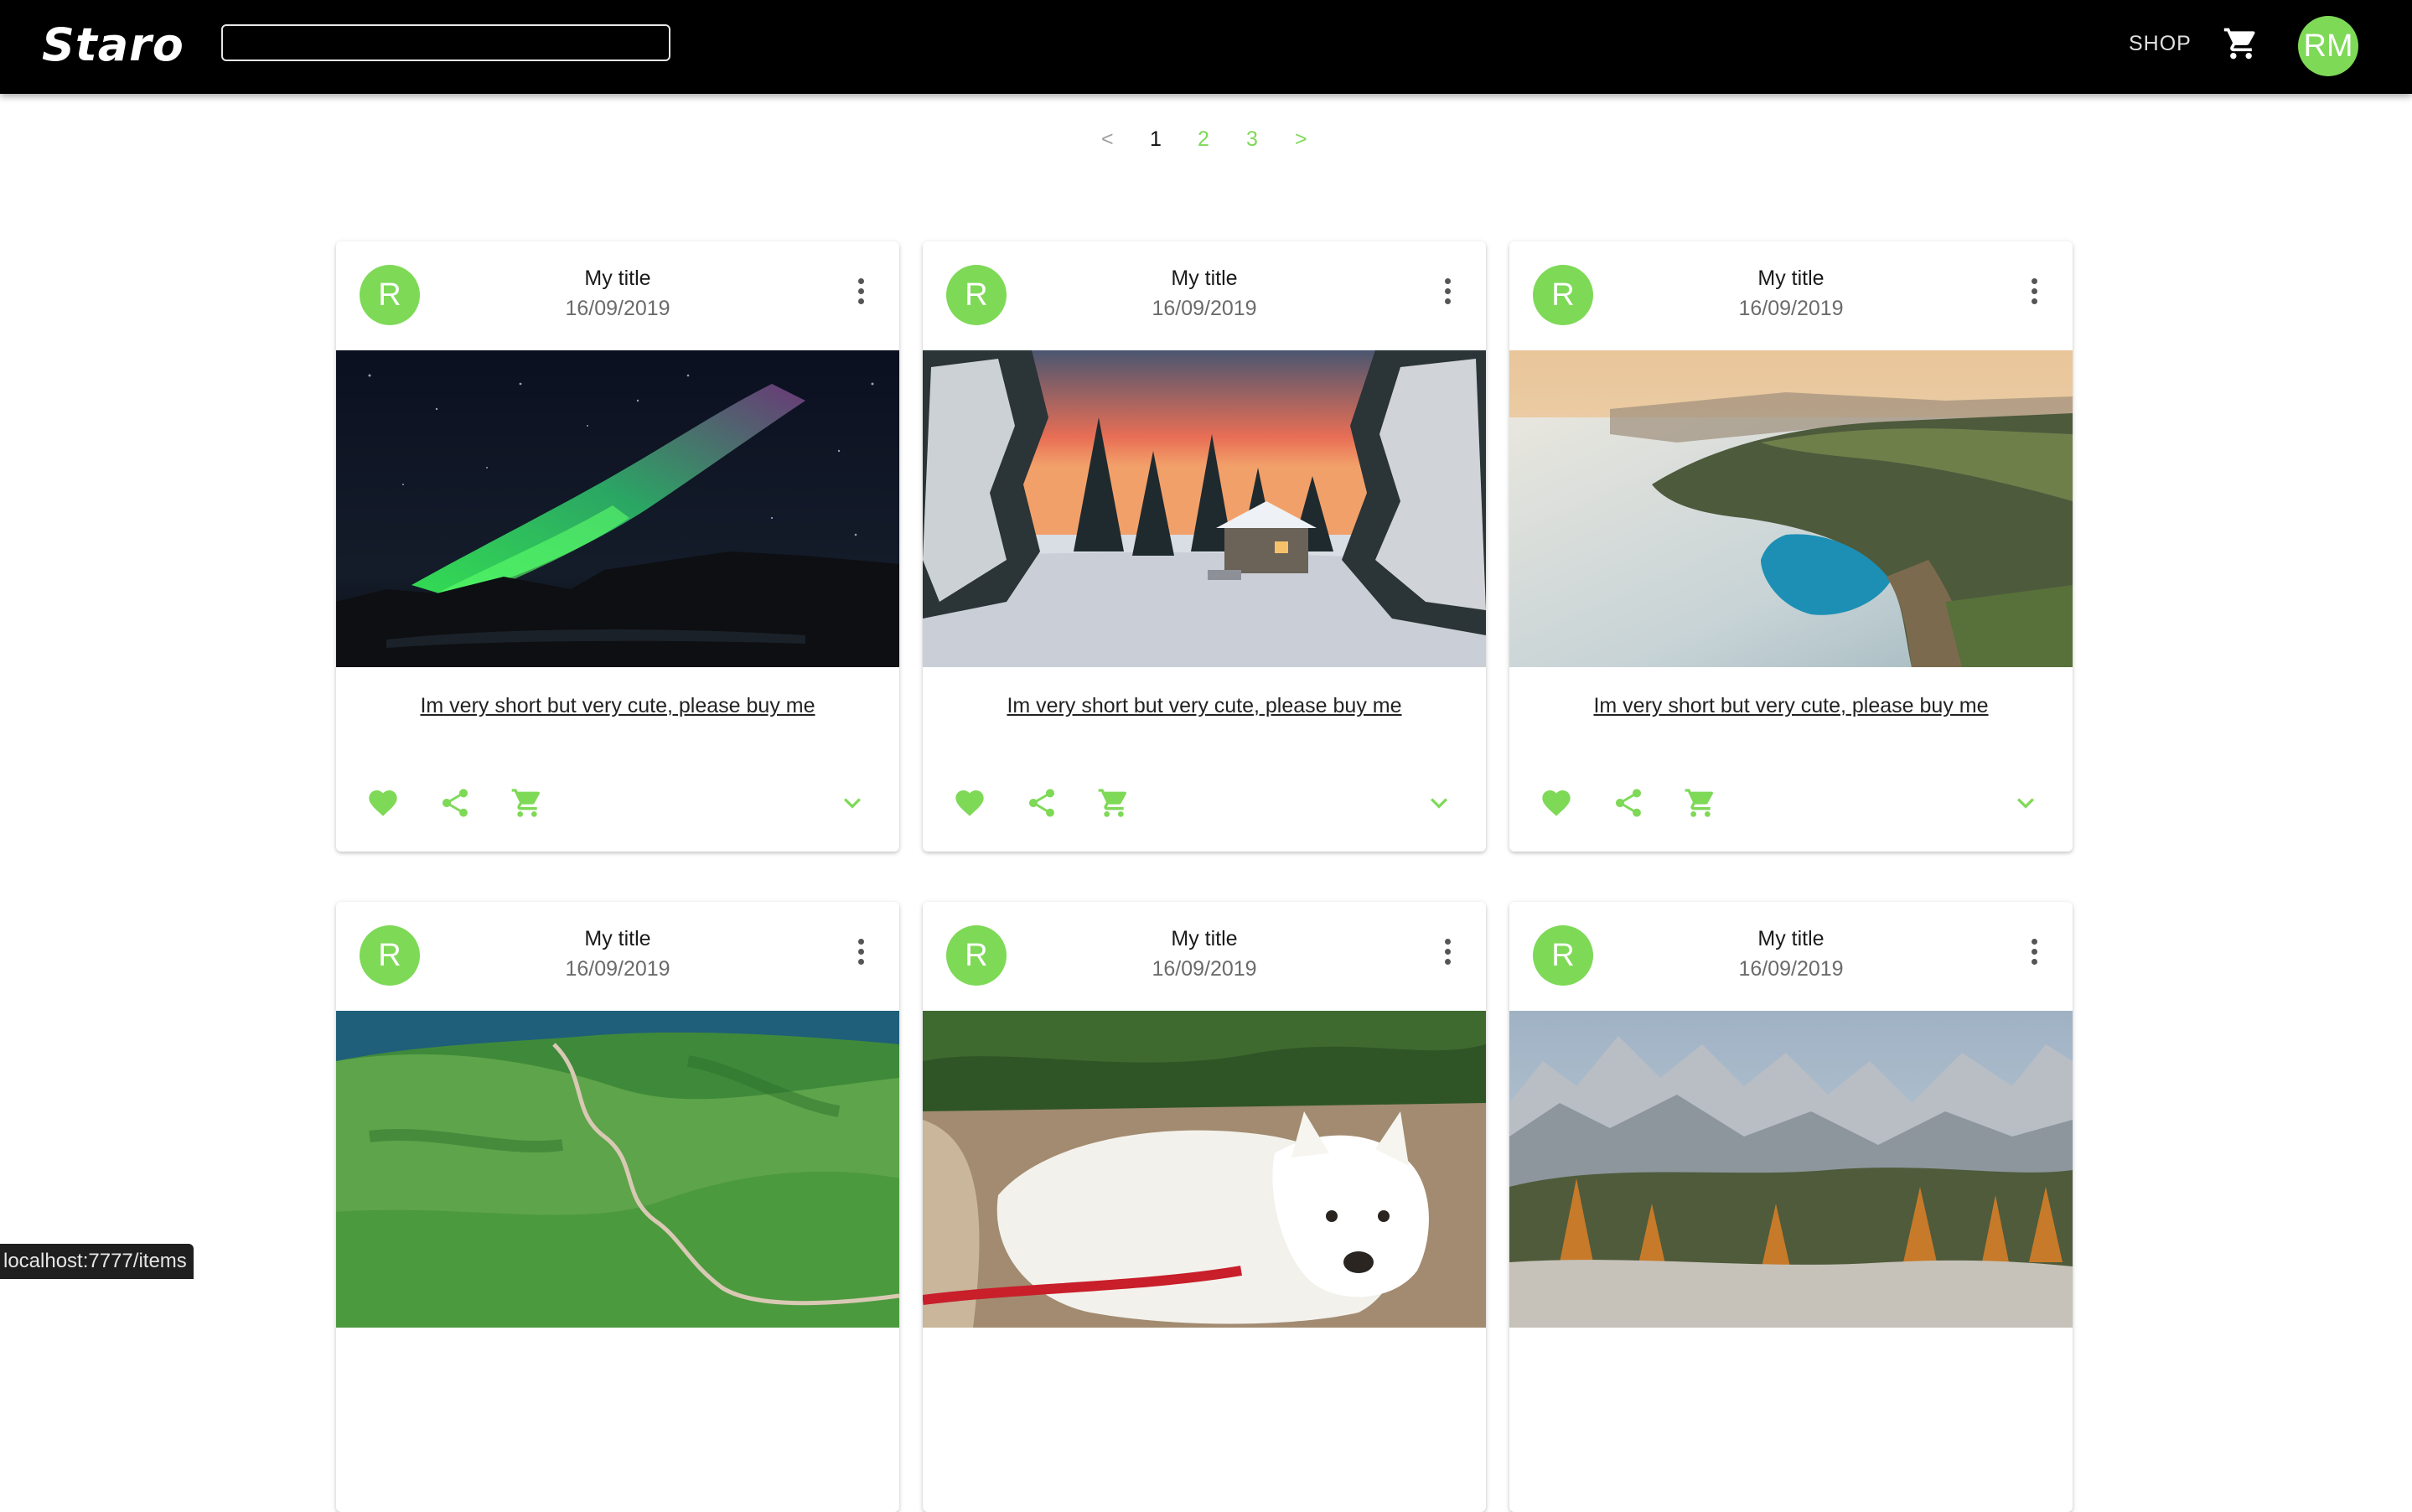 The width and height of the screenshot is (2412, 1512). What do you see at coordinates (2328, 46) in the screenshot?
I see `user-avatar: RM` at bounding box center [2328, 46].